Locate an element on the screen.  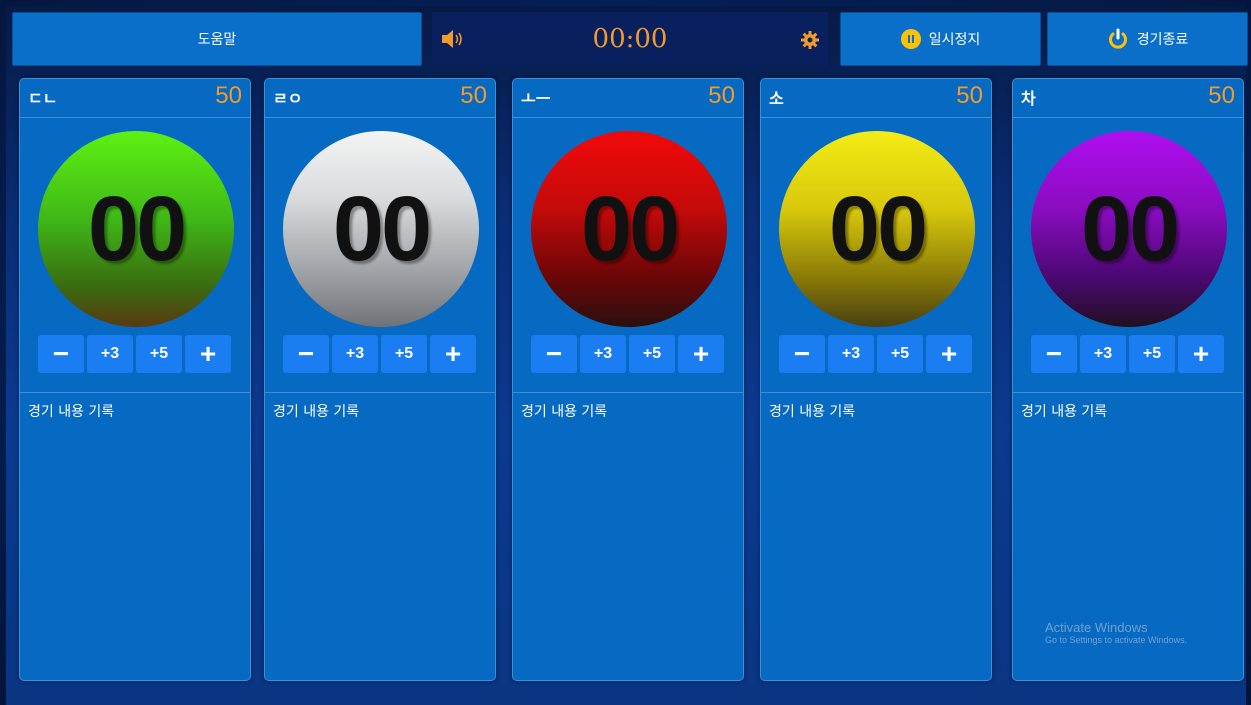
watermark-title: Activate Windows is located at coordinates (1096, 627).